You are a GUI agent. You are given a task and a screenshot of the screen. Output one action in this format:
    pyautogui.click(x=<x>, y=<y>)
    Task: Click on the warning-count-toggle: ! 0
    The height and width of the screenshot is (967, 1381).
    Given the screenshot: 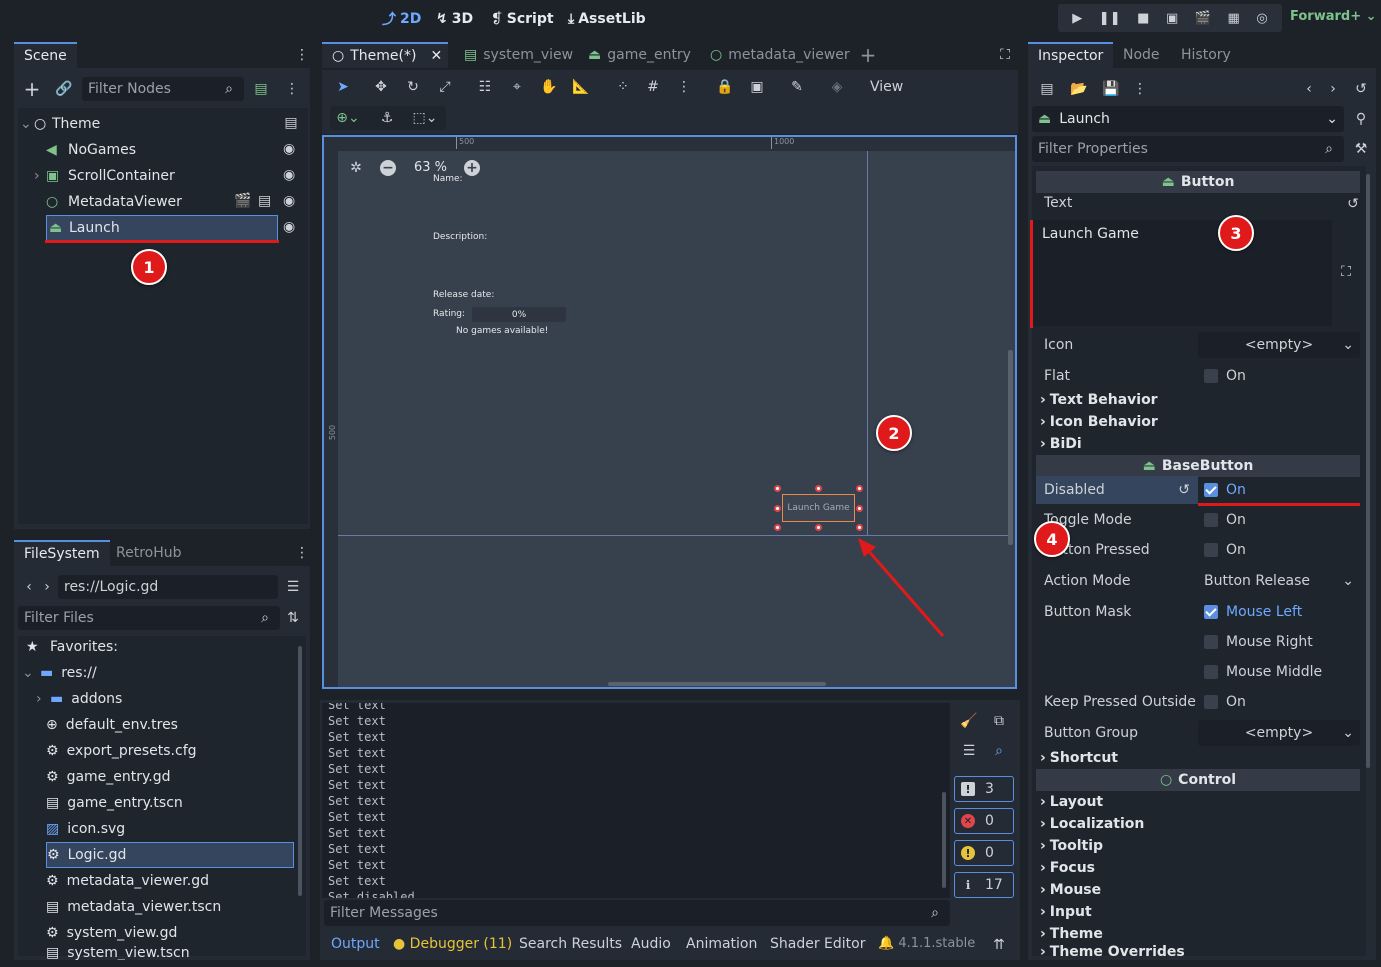 What is the action you would take?
    pyautogui.click(x=984, y=853)
    